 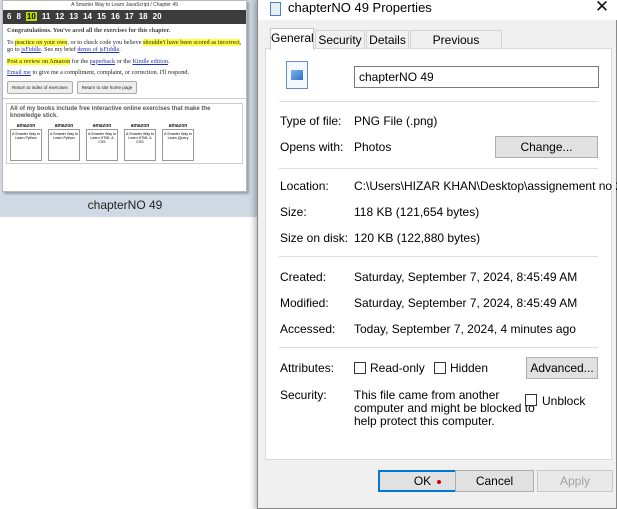 I want to click on readonly-label: Read-only, so click(x=397, y=368).